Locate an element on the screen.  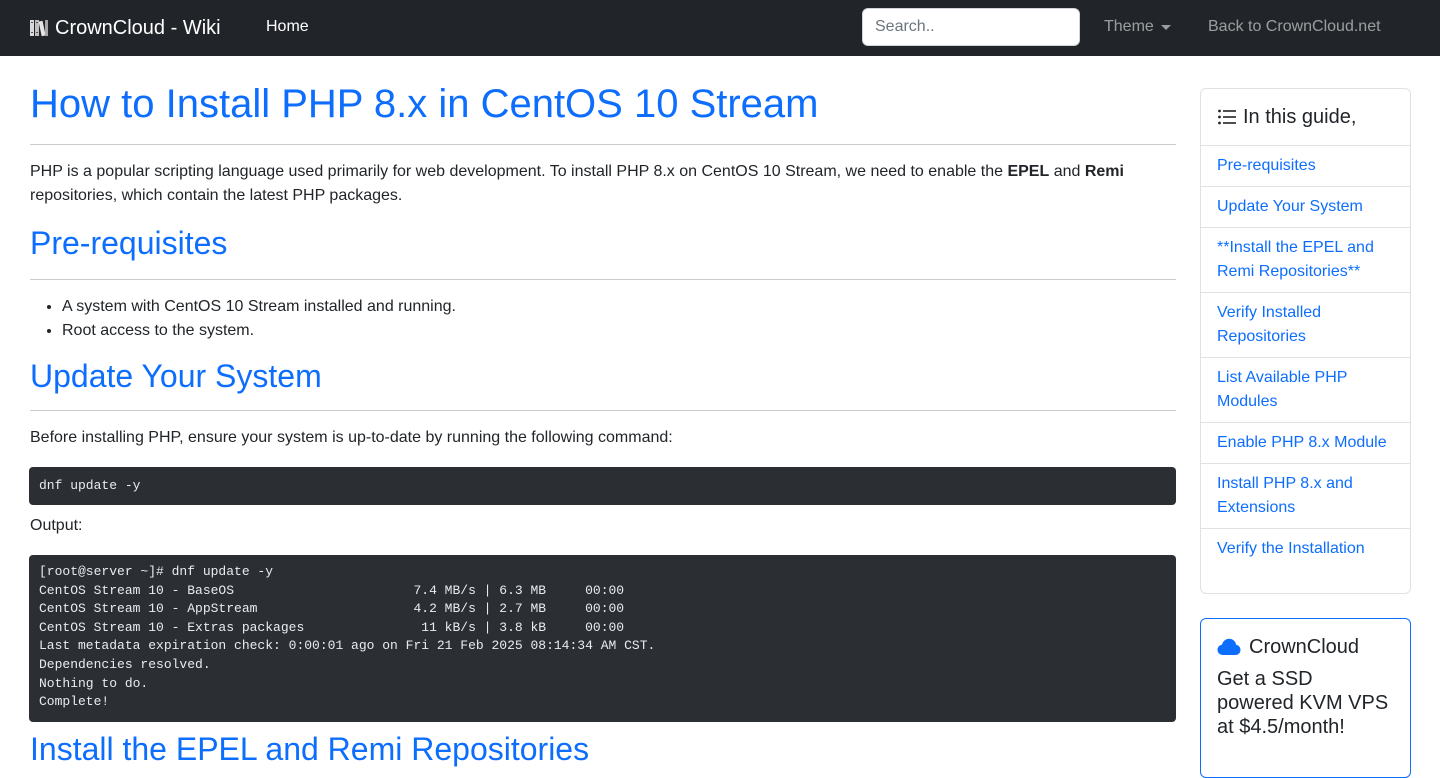
brand-link: CrownCloud - Wiki is located at coordinates (125, 28).